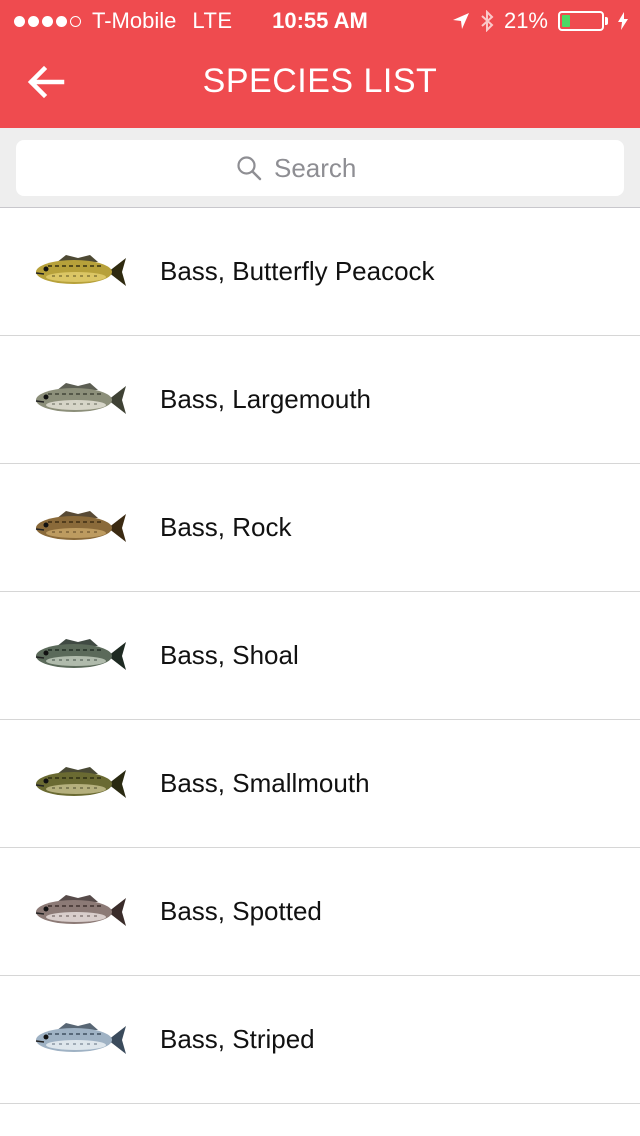 The image size is (640, 1136). Describe the element at coordinates (241, 911) in the screenshot. I see `species-name: Bass, Spotted` at that location.